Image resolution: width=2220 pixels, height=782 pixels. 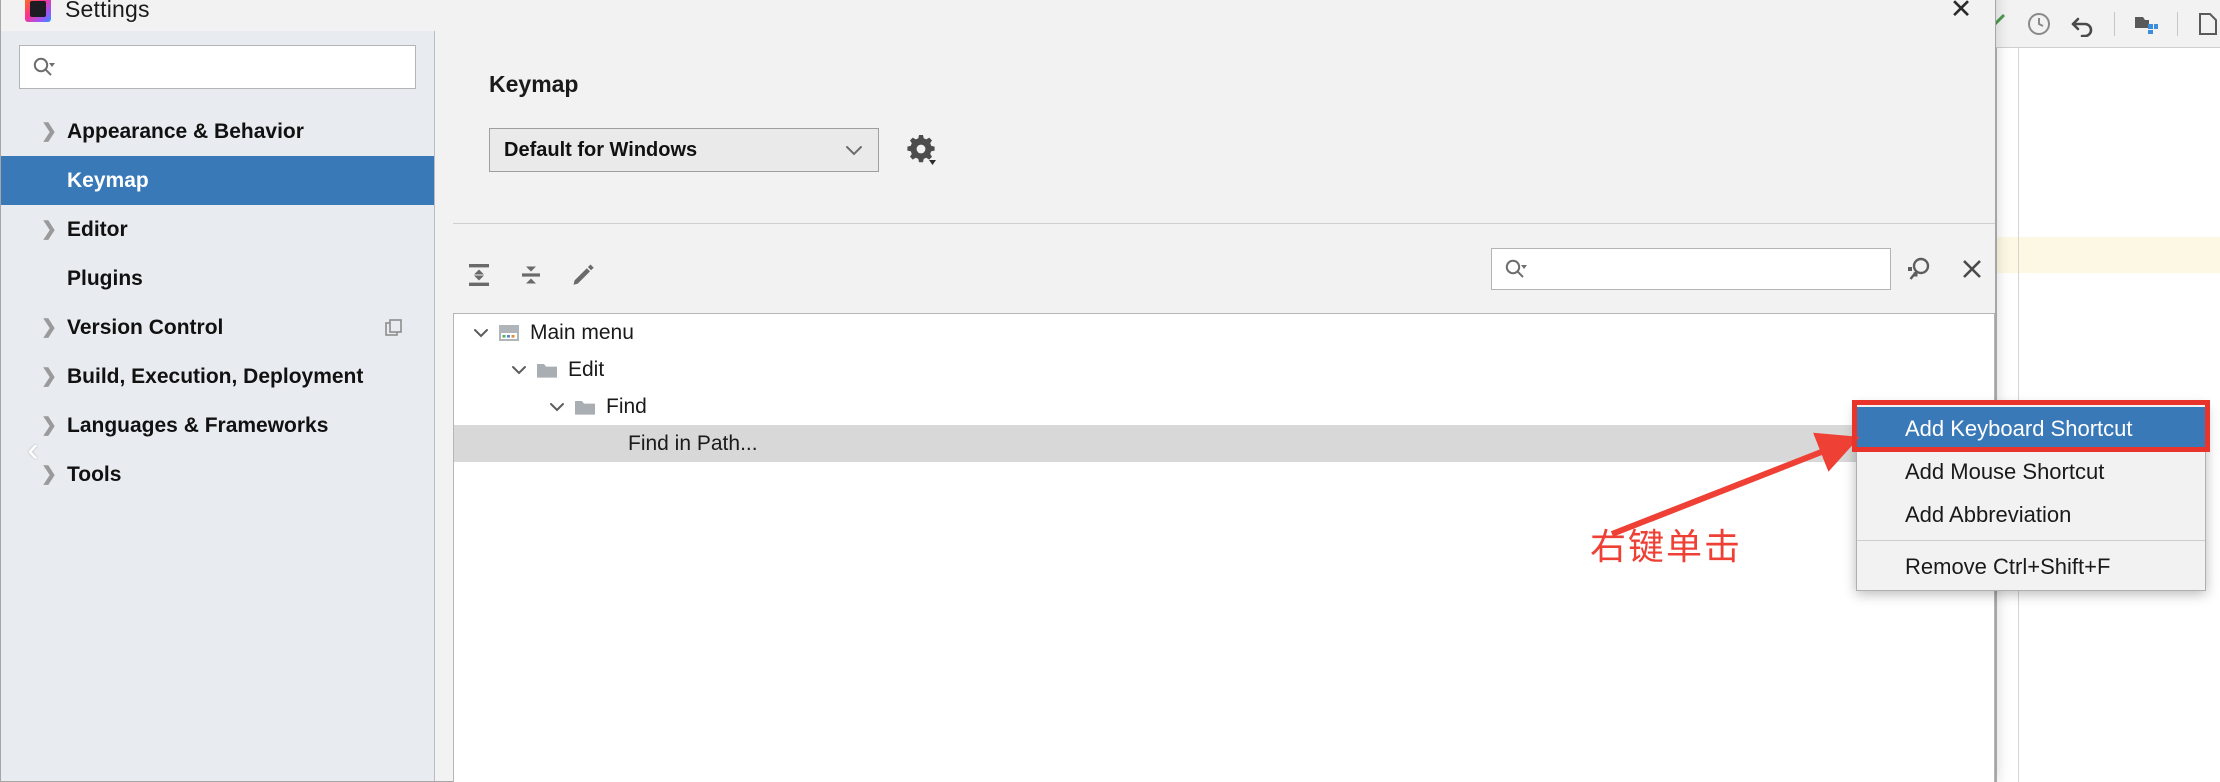 What do you see at coordinates (626, 406) in the screenshot?
I see `tree-row-label: Find` at bounding box center [626, 406].